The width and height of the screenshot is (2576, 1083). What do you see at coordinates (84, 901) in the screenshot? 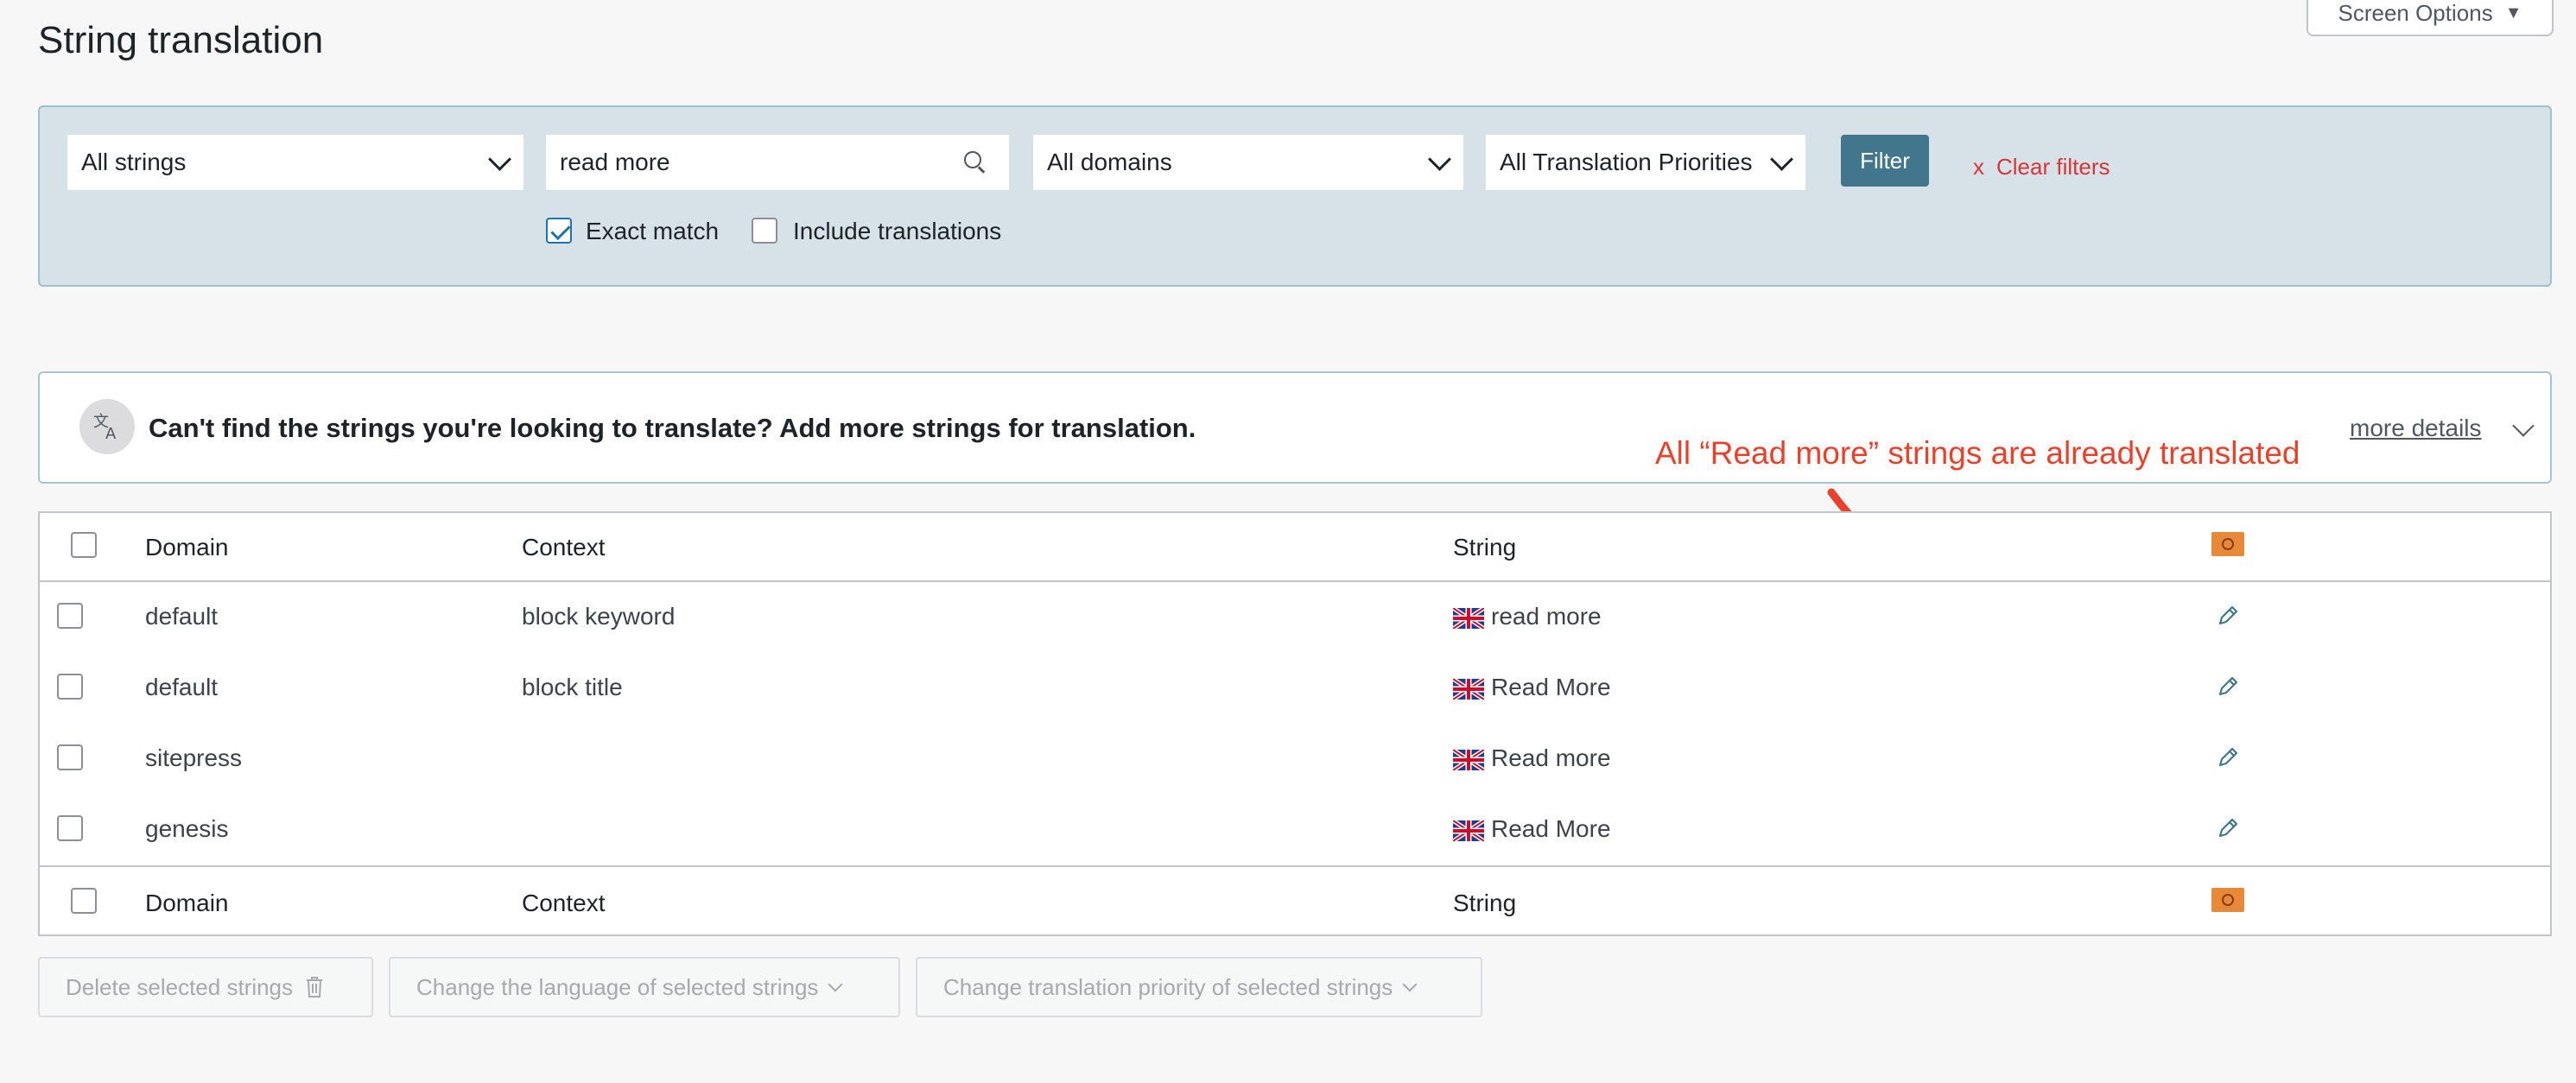
I see `select-all-footer-checkbox` at bounding box center [84, 901].